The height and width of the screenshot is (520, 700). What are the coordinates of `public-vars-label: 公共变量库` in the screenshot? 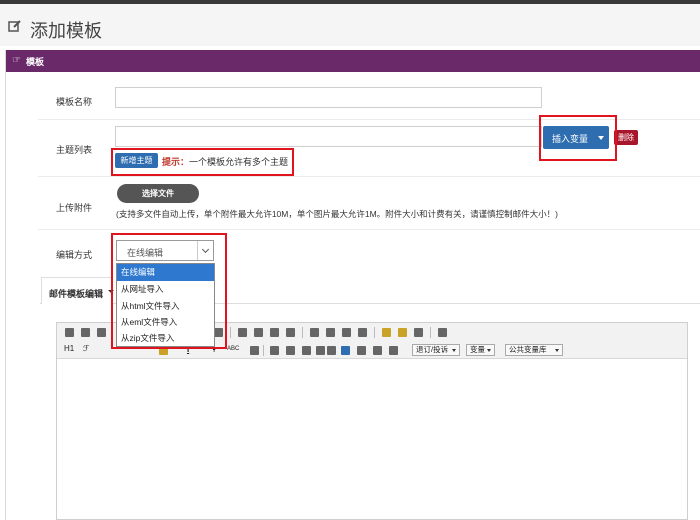 It's located at (528, 349).